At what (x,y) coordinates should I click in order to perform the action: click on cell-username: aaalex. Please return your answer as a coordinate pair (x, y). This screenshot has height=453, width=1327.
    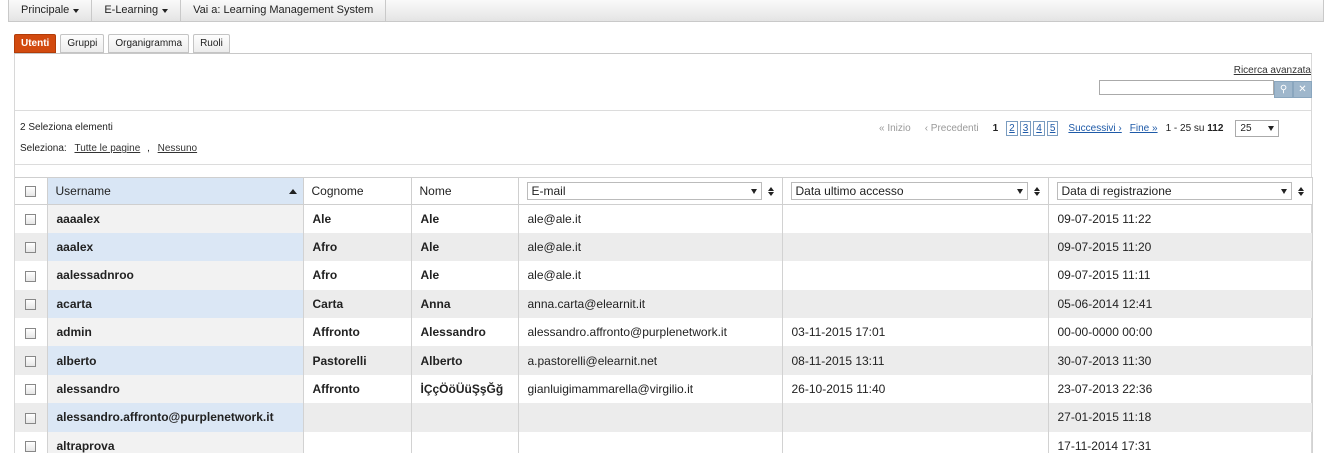
    Looking at the image, I should click on (175, 247).